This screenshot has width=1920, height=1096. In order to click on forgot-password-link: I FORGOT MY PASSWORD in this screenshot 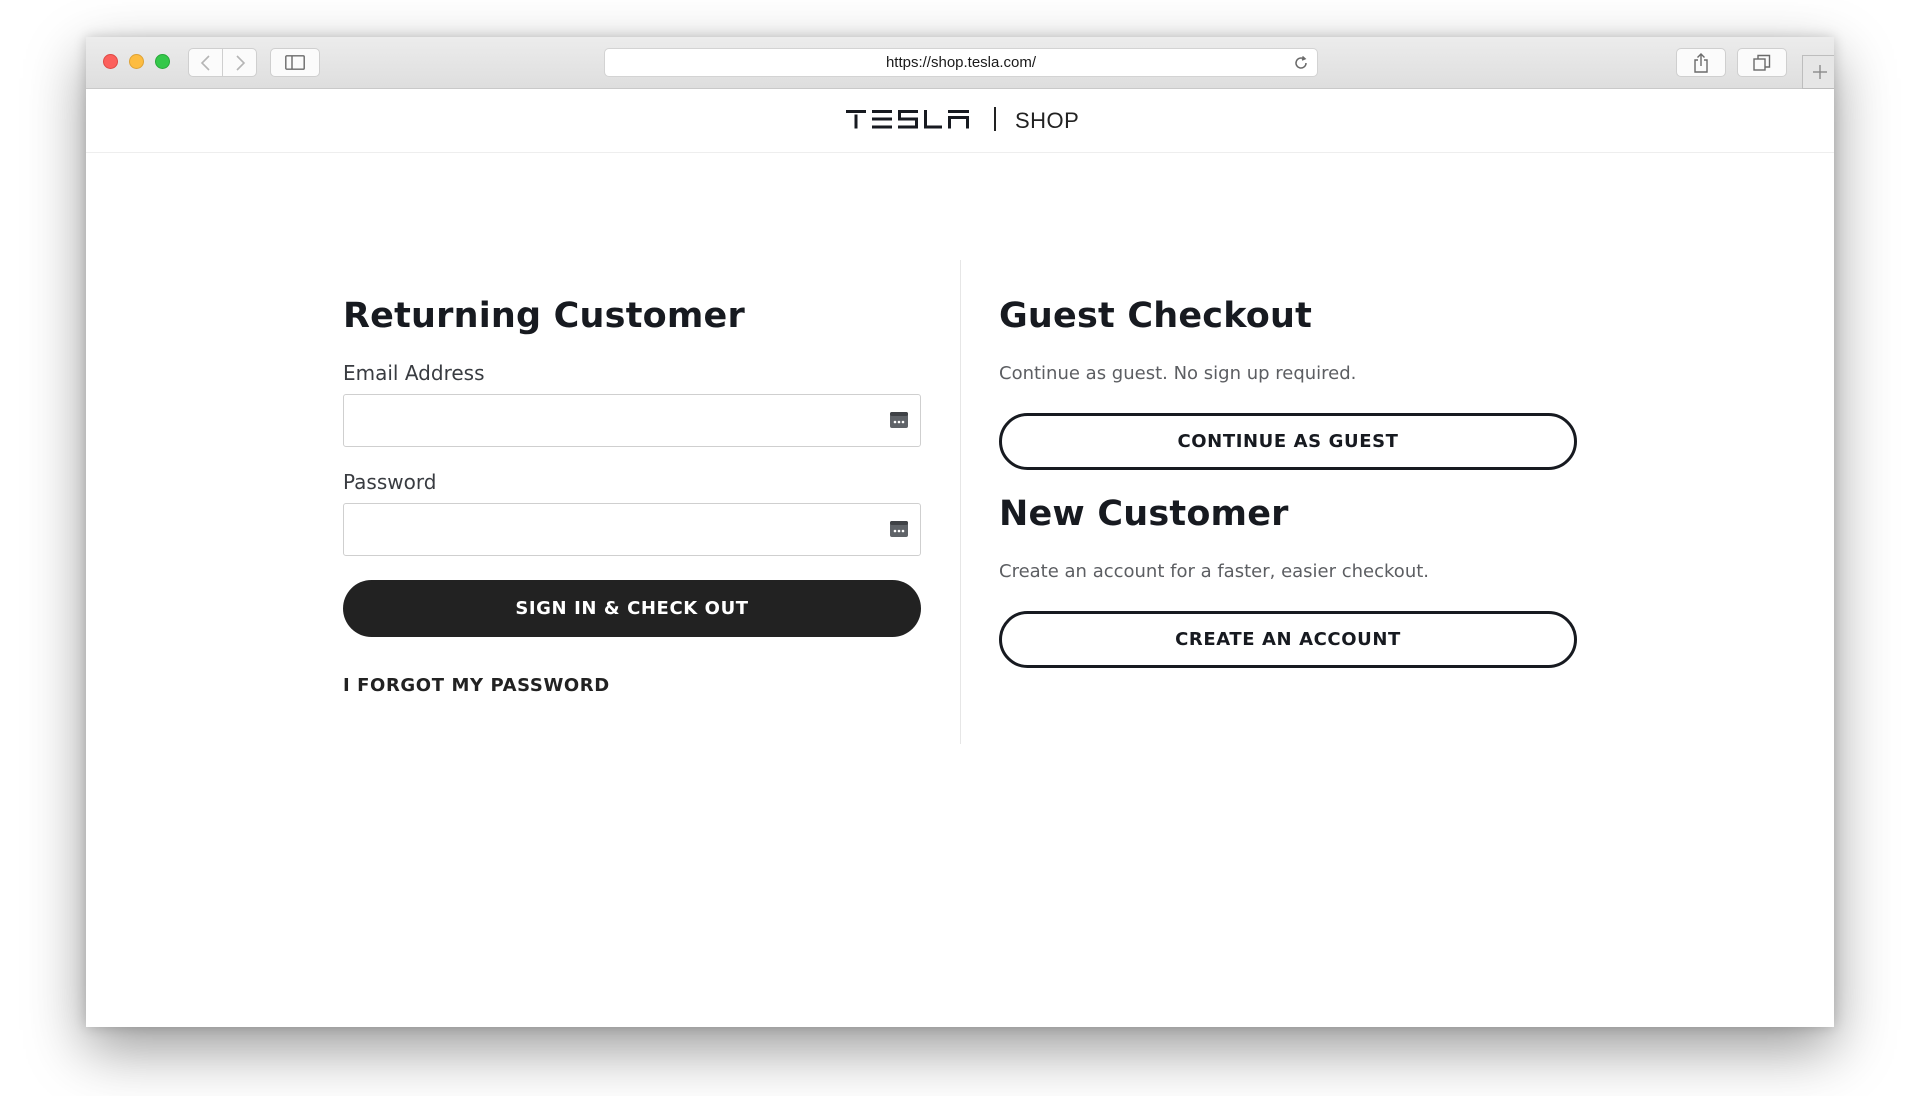, I will do `click(476, 685)`.